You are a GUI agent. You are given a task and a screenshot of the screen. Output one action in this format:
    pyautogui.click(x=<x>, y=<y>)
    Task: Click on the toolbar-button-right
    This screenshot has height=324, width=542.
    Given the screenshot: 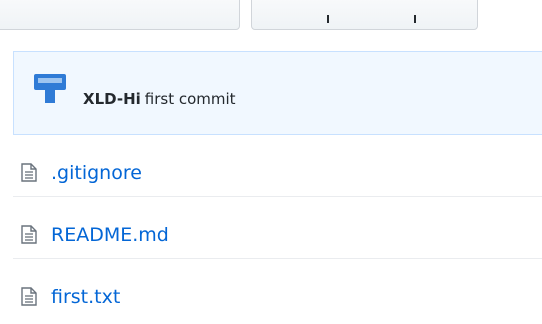 What is the action you would take?
    pyautogui.click(x=364, y=15)
    